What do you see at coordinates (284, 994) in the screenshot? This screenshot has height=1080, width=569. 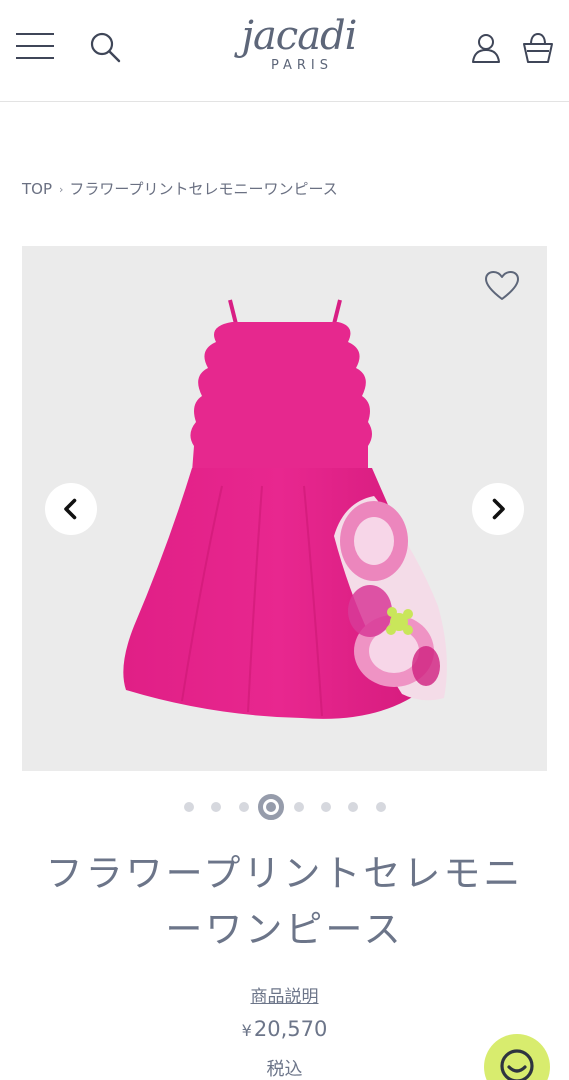 I see `product-description-link: 商品説明` at bounding box center [284, 994].